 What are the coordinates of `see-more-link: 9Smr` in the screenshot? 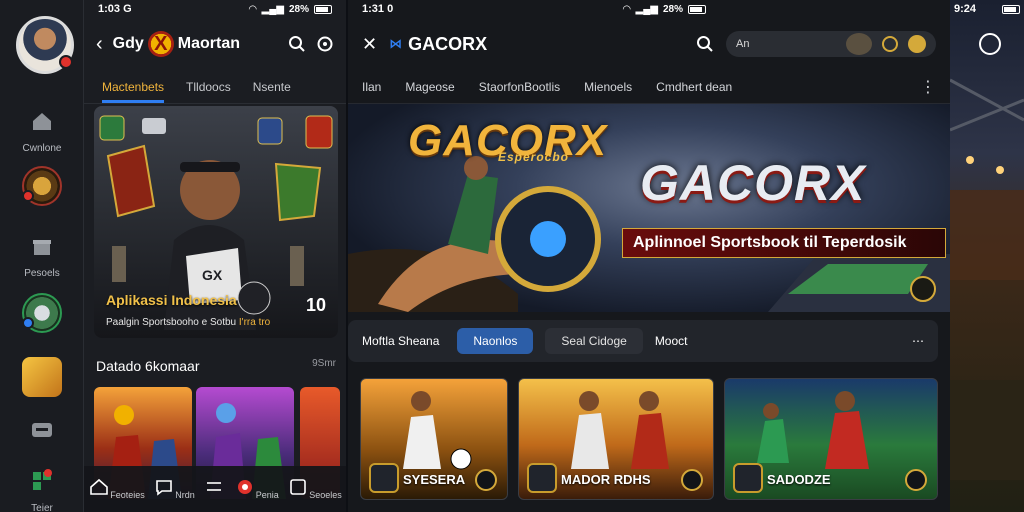 It's located at (324, 366).